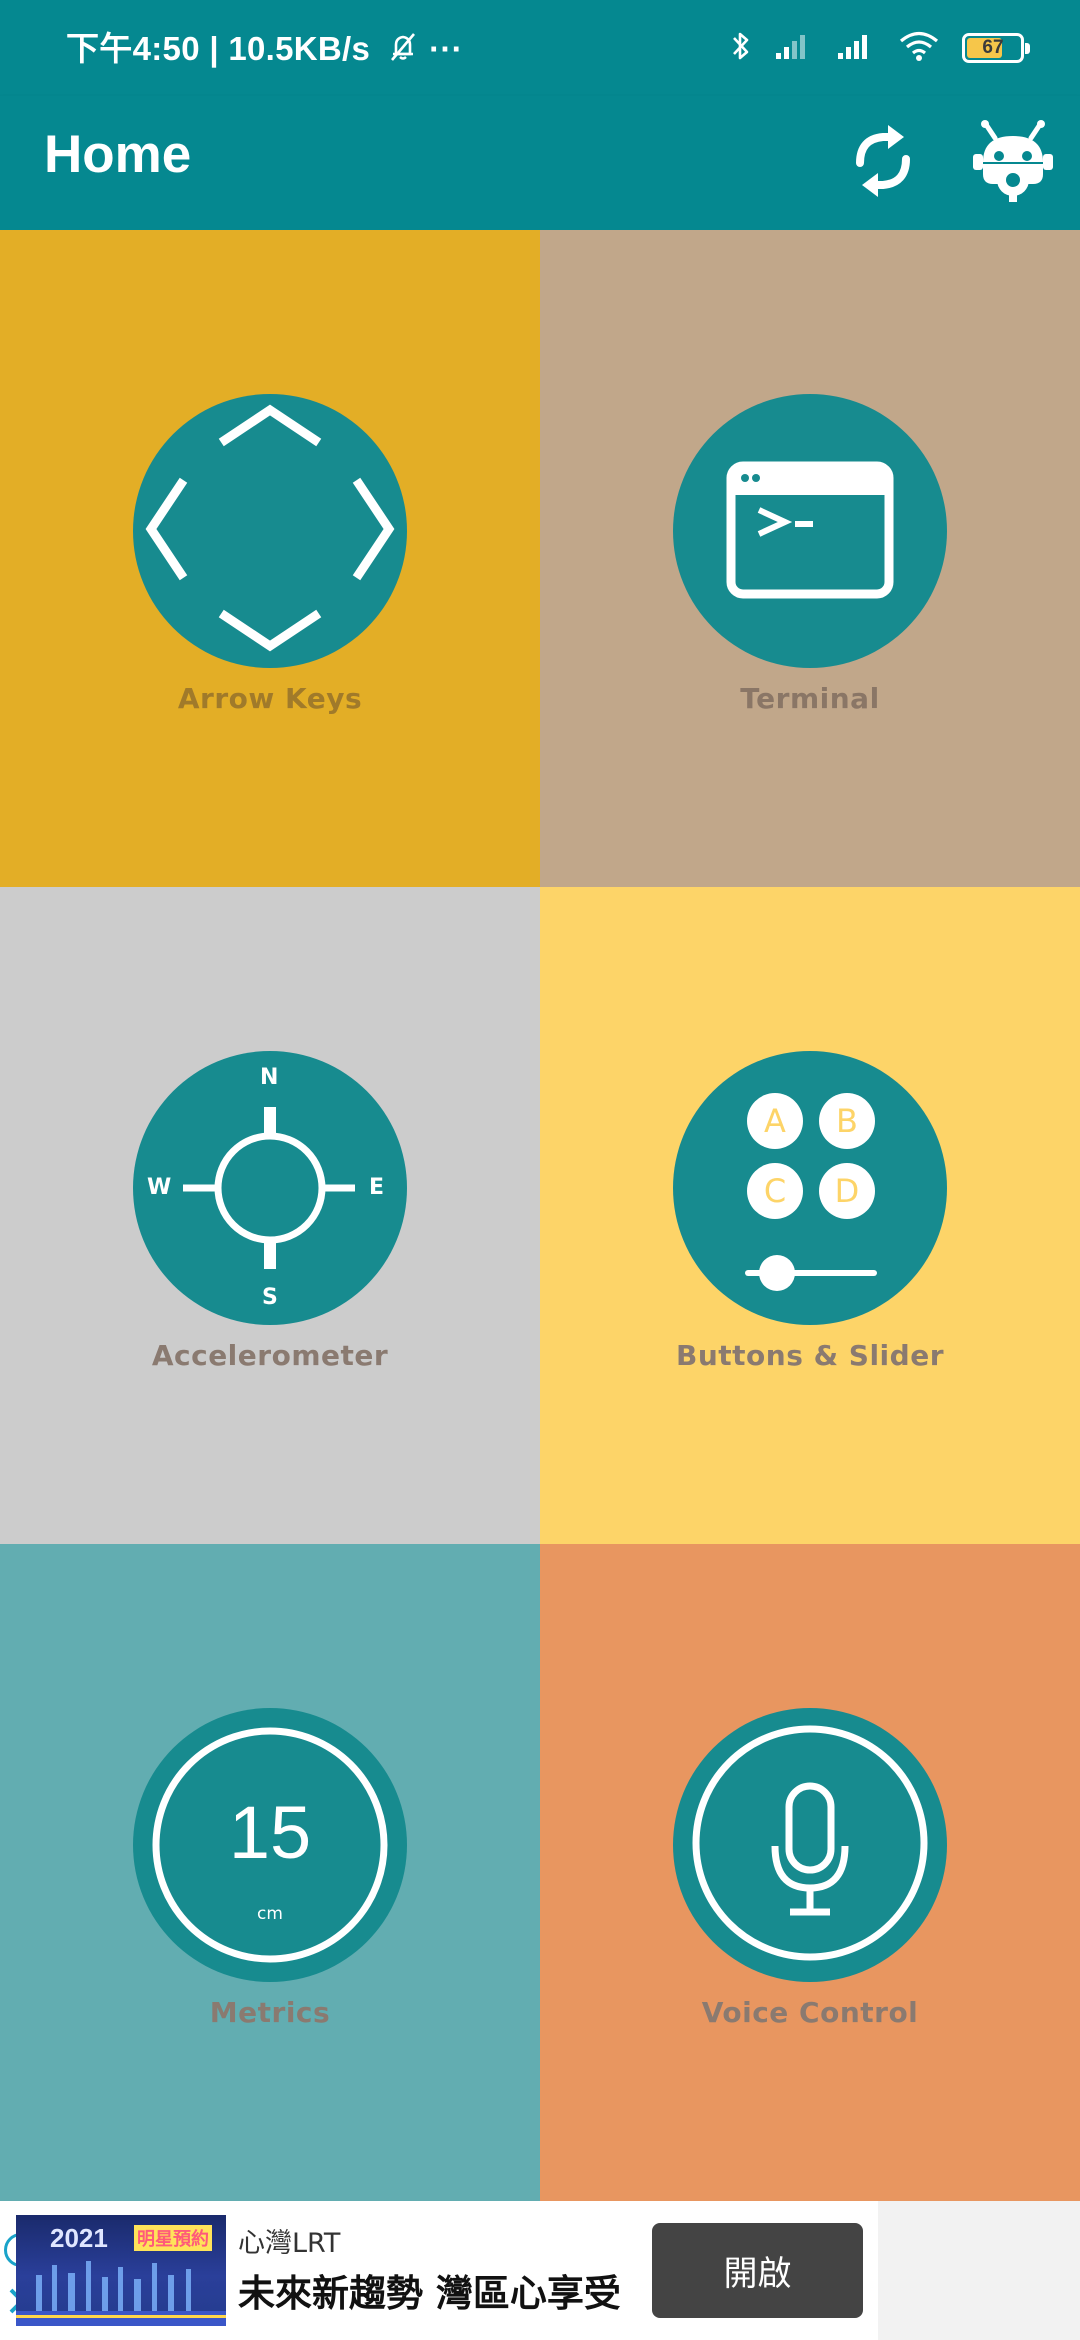 The height and width of the screenshot is (2340, 1080). I want to click on terminal-icon, so click(810, 531).